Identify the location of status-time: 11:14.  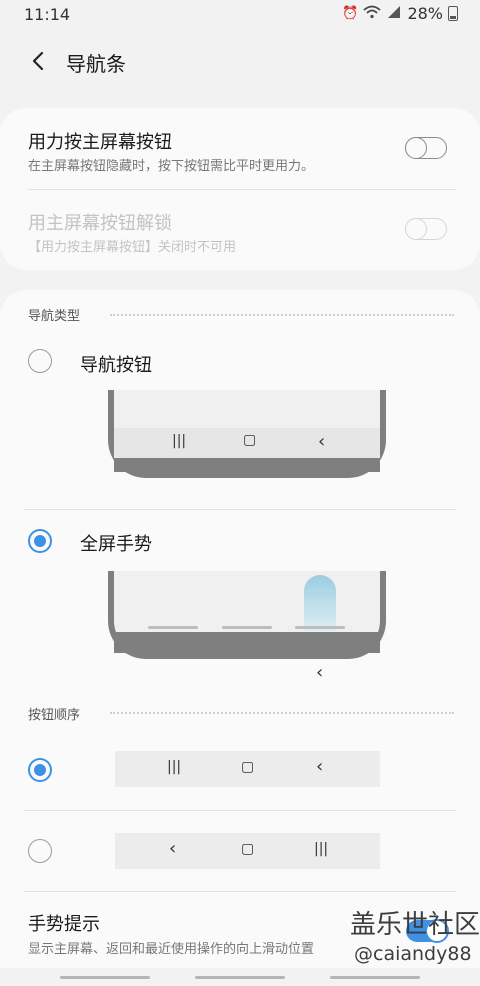
(47, 14).